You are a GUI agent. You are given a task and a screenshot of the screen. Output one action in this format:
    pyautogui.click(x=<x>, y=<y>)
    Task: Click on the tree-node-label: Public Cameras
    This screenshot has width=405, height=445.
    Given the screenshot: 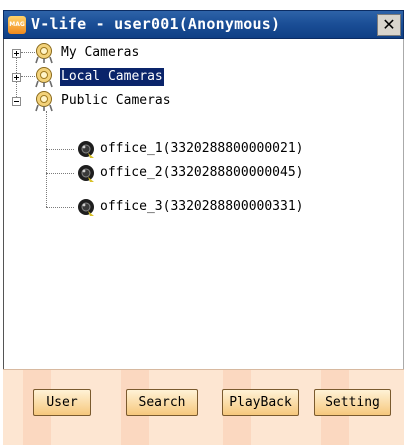 What is the action you would take?
    pyautogui.click(x=116, y=100)
    